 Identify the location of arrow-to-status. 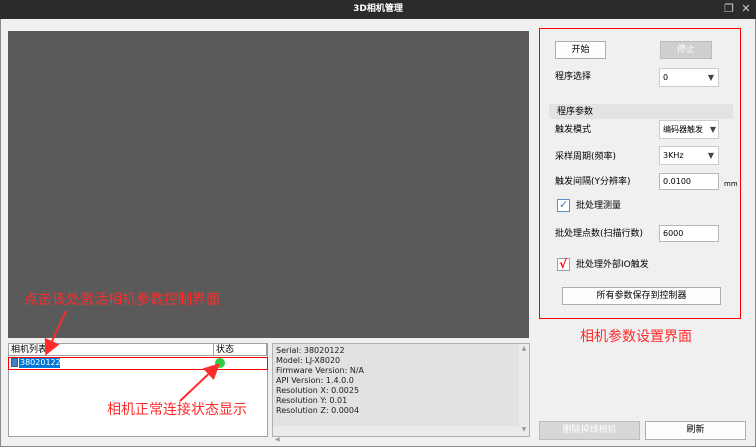
(199, 382).